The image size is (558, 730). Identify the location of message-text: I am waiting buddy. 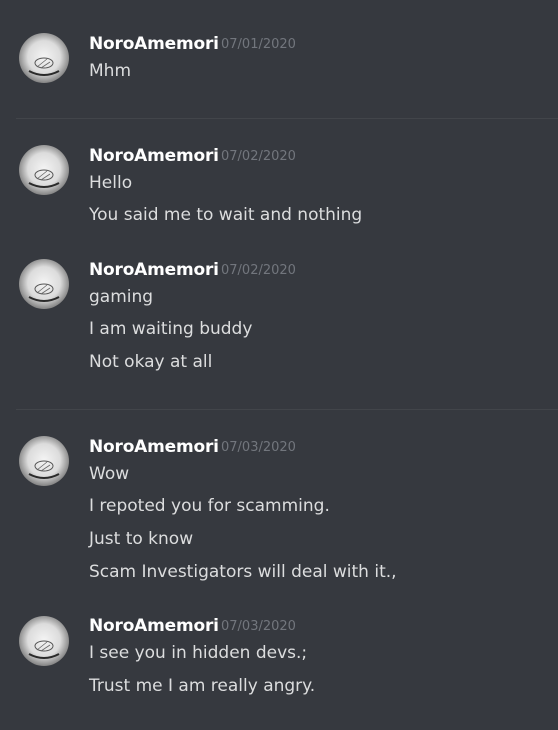
(171, 329).